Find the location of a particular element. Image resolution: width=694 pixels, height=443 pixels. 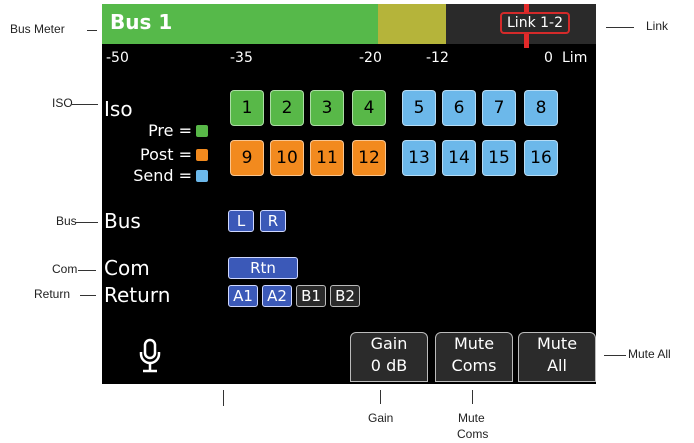

gain-softkey-value: 0 dB is located at coordinates (389, 365).